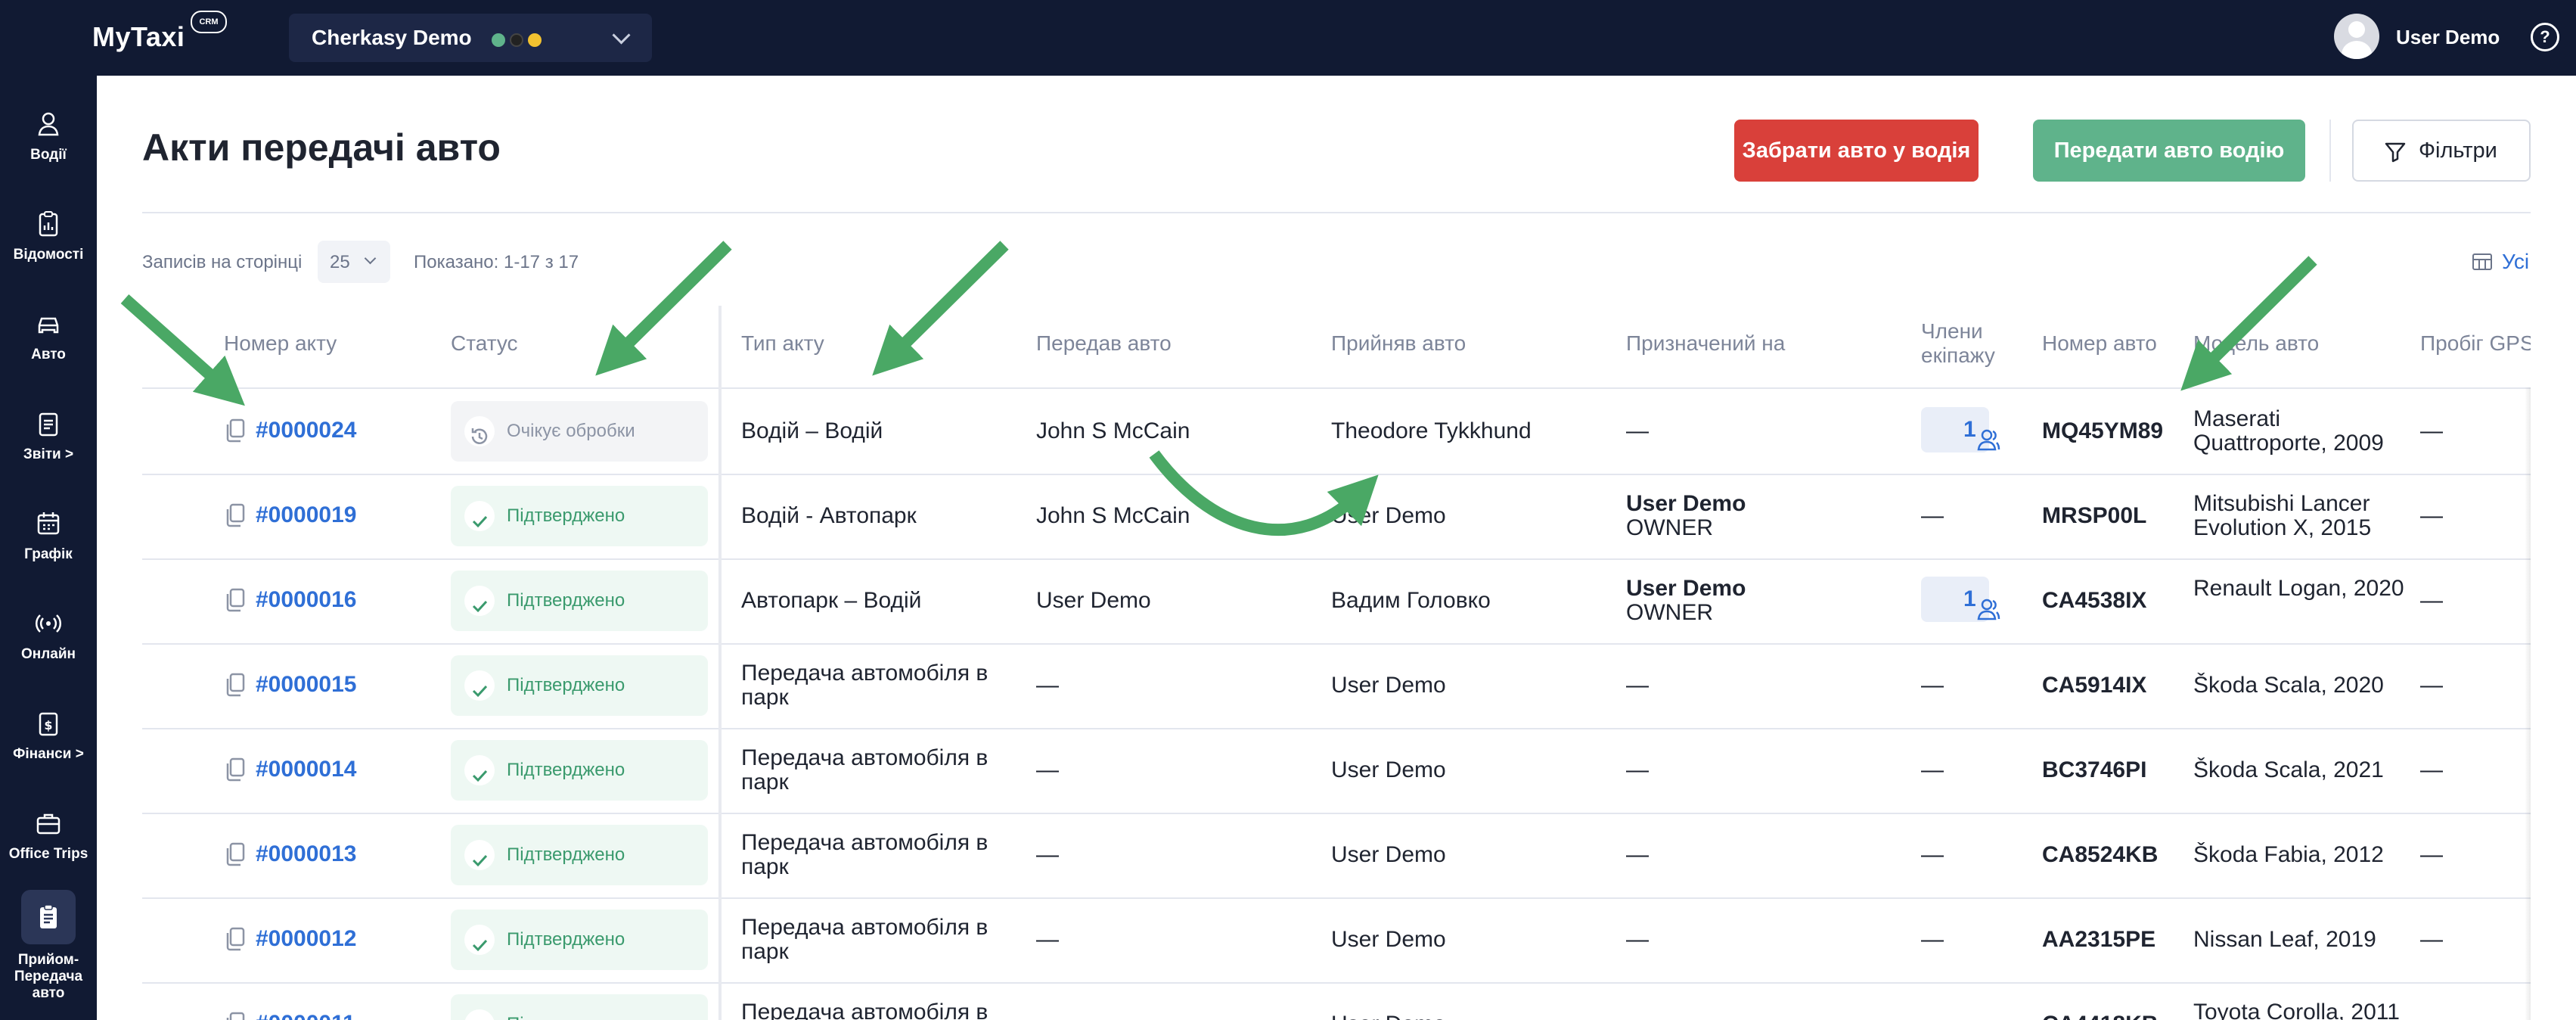 The image size is (2576, 1020). I want to click on clipboard-chart-icon, so click(48, 224).